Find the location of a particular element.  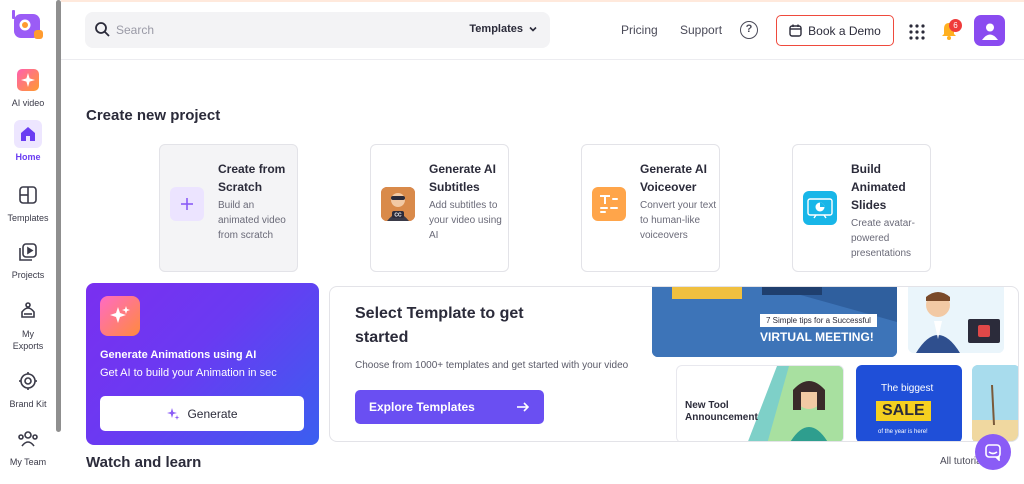

card-title: Generate AI Subtitles is located at coordinates (462, 178).